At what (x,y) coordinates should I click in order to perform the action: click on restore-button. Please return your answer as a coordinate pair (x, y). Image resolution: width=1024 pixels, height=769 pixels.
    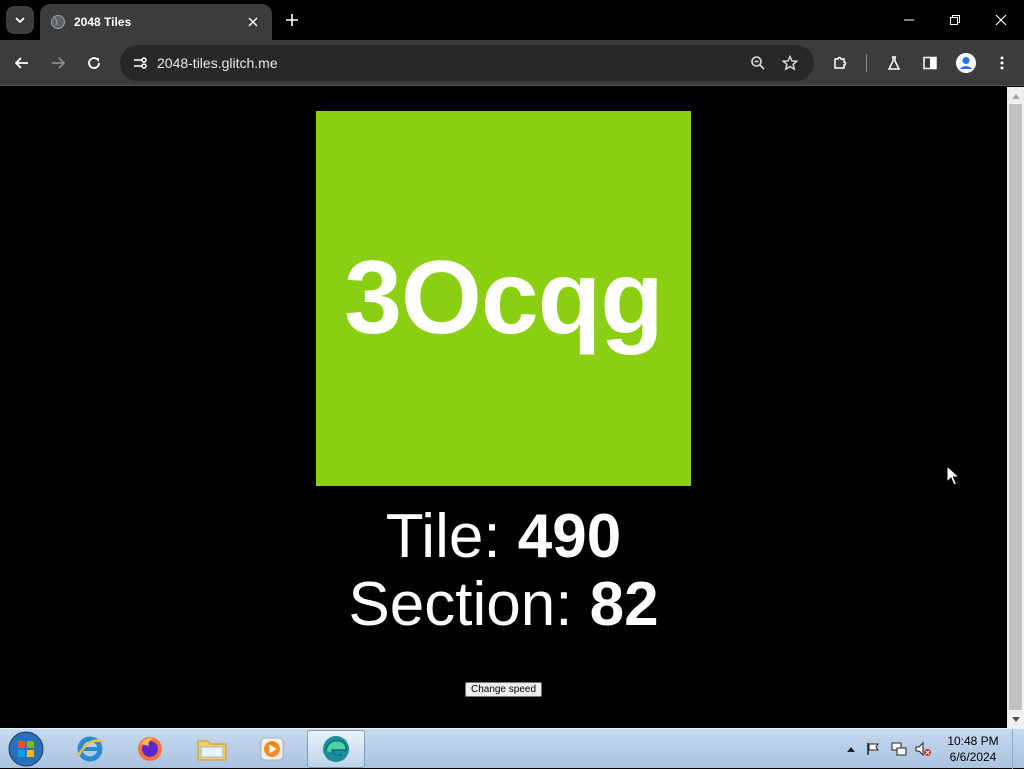
    Looking at the image, I should click on (955, 20).